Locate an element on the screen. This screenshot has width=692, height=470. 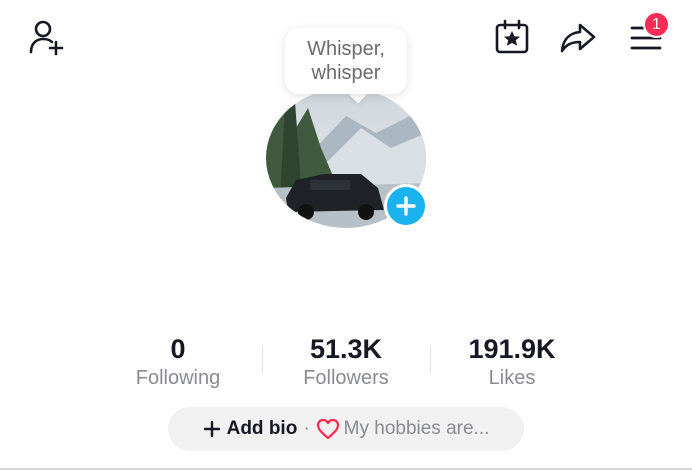
likes-count: 191.9K is located at coordinates (512, 349).